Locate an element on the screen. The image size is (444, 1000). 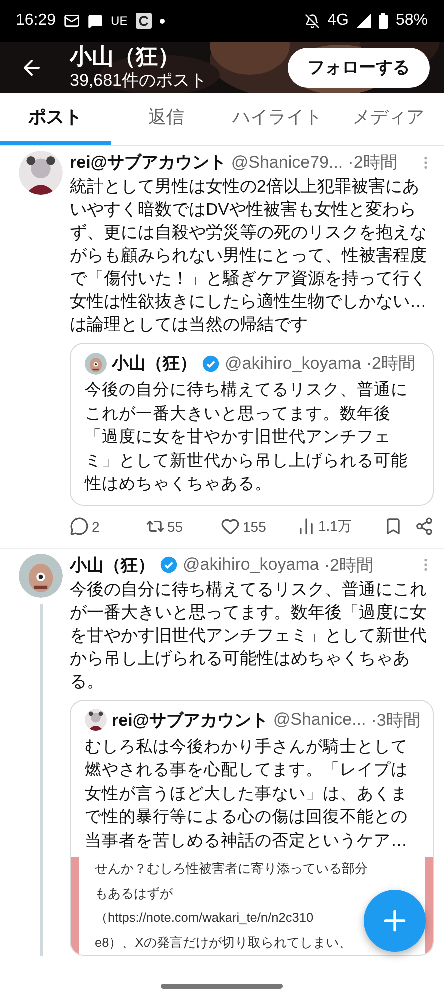
post-text: 今後の自分に待ち構えてるリスク、普通にこれが一番大きいと思ってます。数年後「過度に女を甘やかす旧世代アンチフェミ」として新世代から吊し上げられる可能性はめちゃくちゃある。 is located at coordinates (249, 635).